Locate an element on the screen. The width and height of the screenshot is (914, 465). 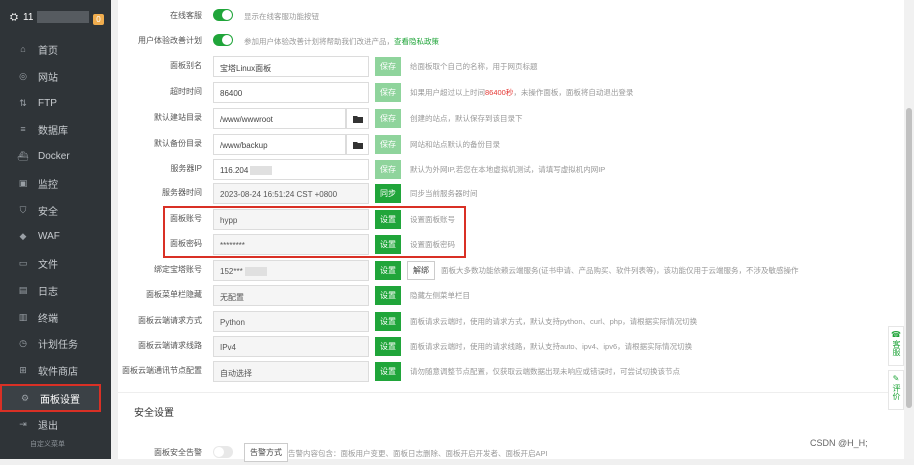
sidebar-item-4: ≡ 数据库 is located at coordinates (55, 129).